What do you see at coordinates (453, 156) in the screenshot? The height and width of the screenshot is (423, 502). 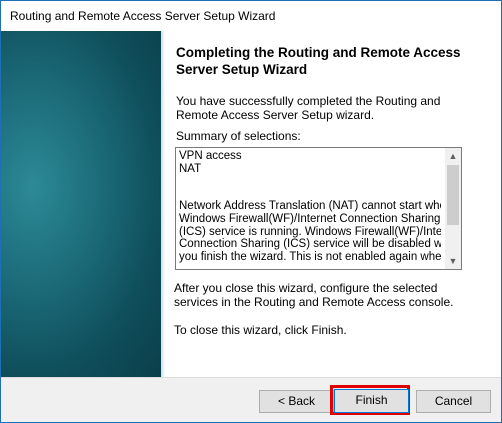 I see `scroll-up-arrow-icon: ▲` at bounding box center [453, 156].